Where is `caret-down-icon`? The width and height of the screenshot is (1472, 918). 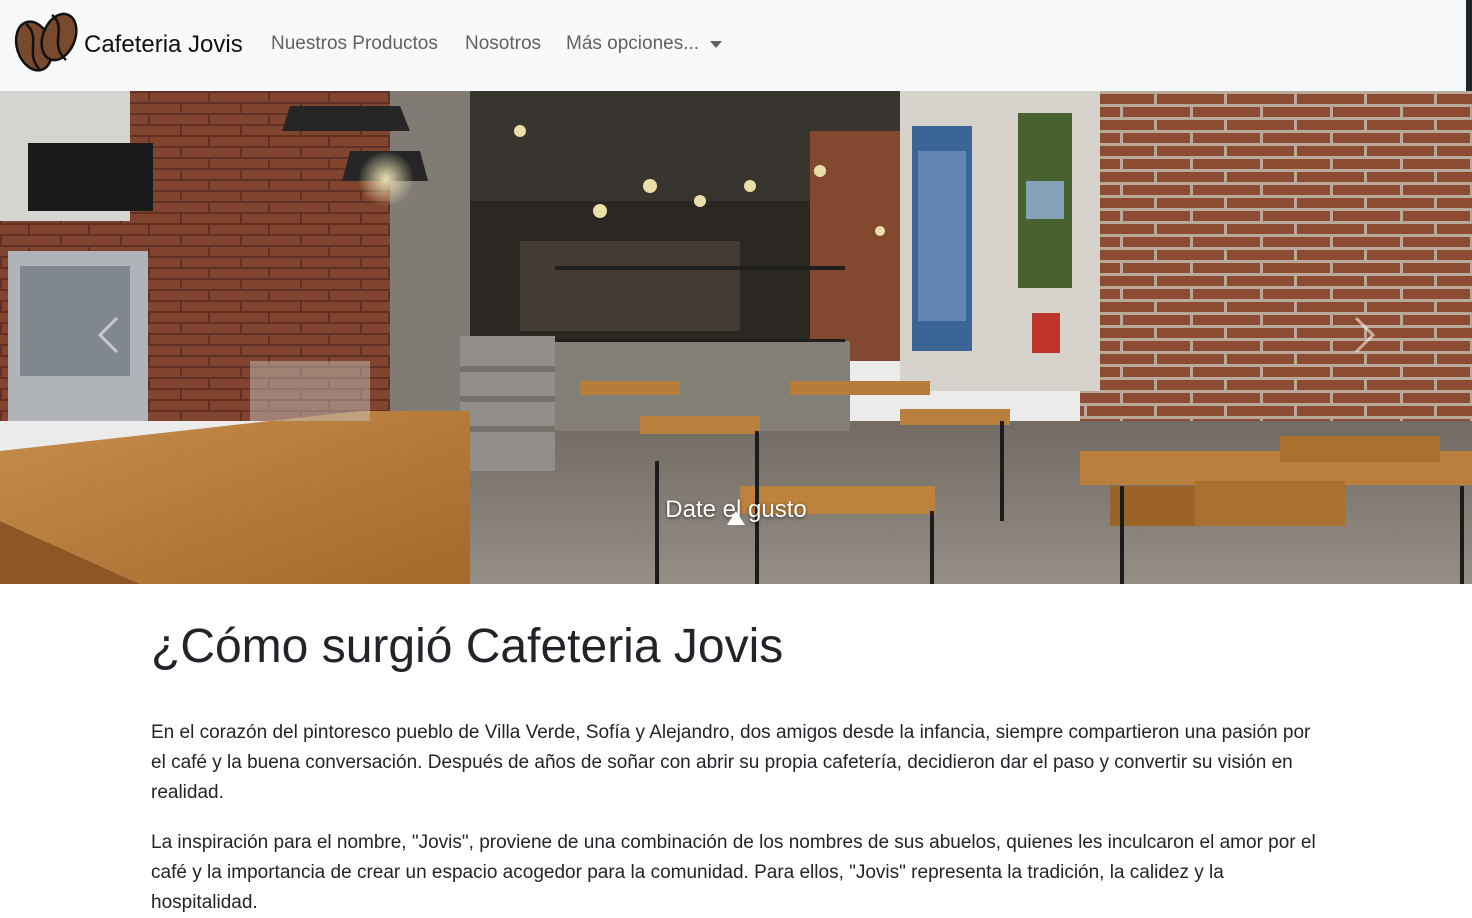 caret-down-icon is located at coordinates (716, 44).